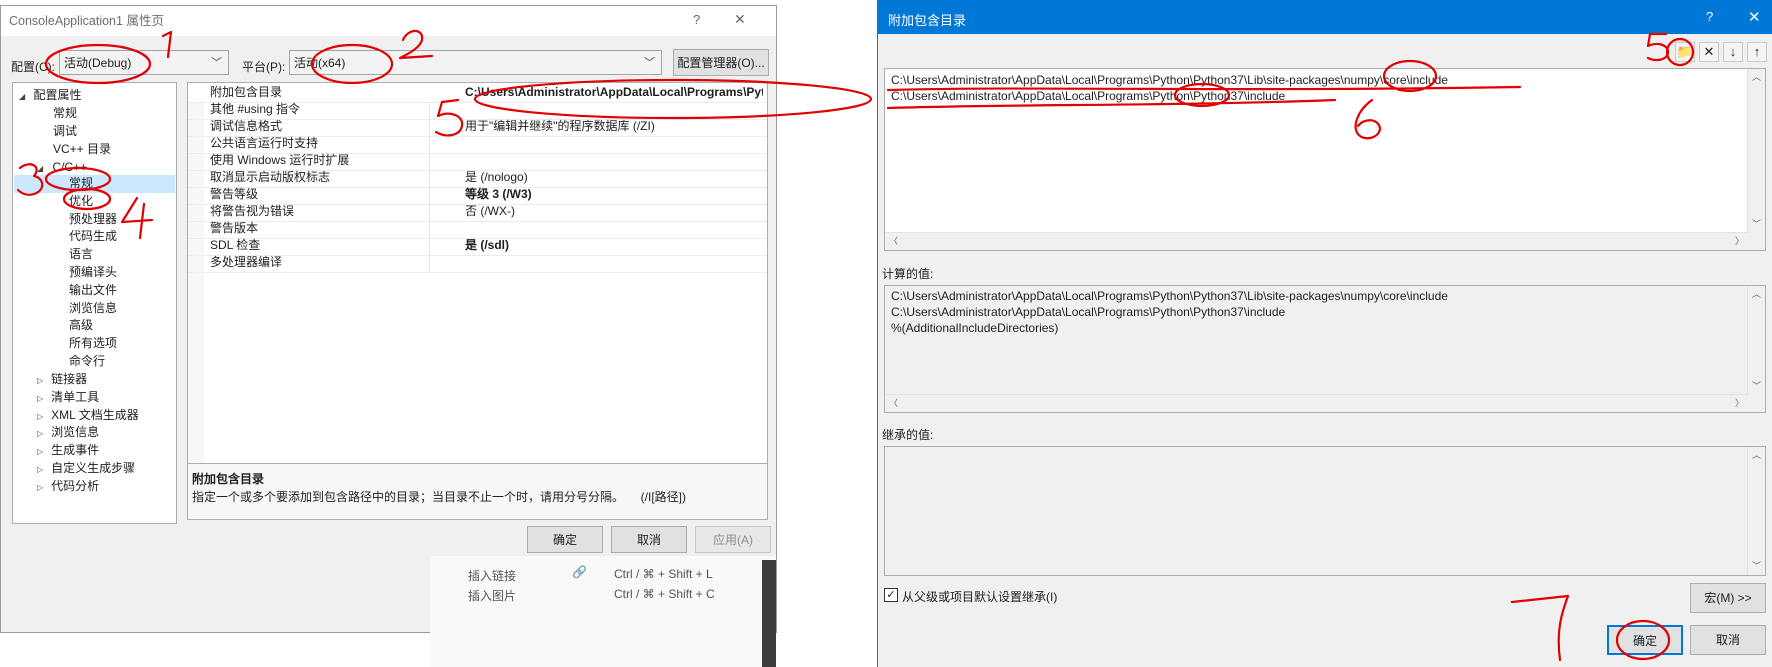 Image resolution: width=1772 pixels, height=667 pixels. What do you see at coordinates (673, 99) in the screenshot?
I see `annotation-ellipse-include-value` at bounding box center [673, 99].